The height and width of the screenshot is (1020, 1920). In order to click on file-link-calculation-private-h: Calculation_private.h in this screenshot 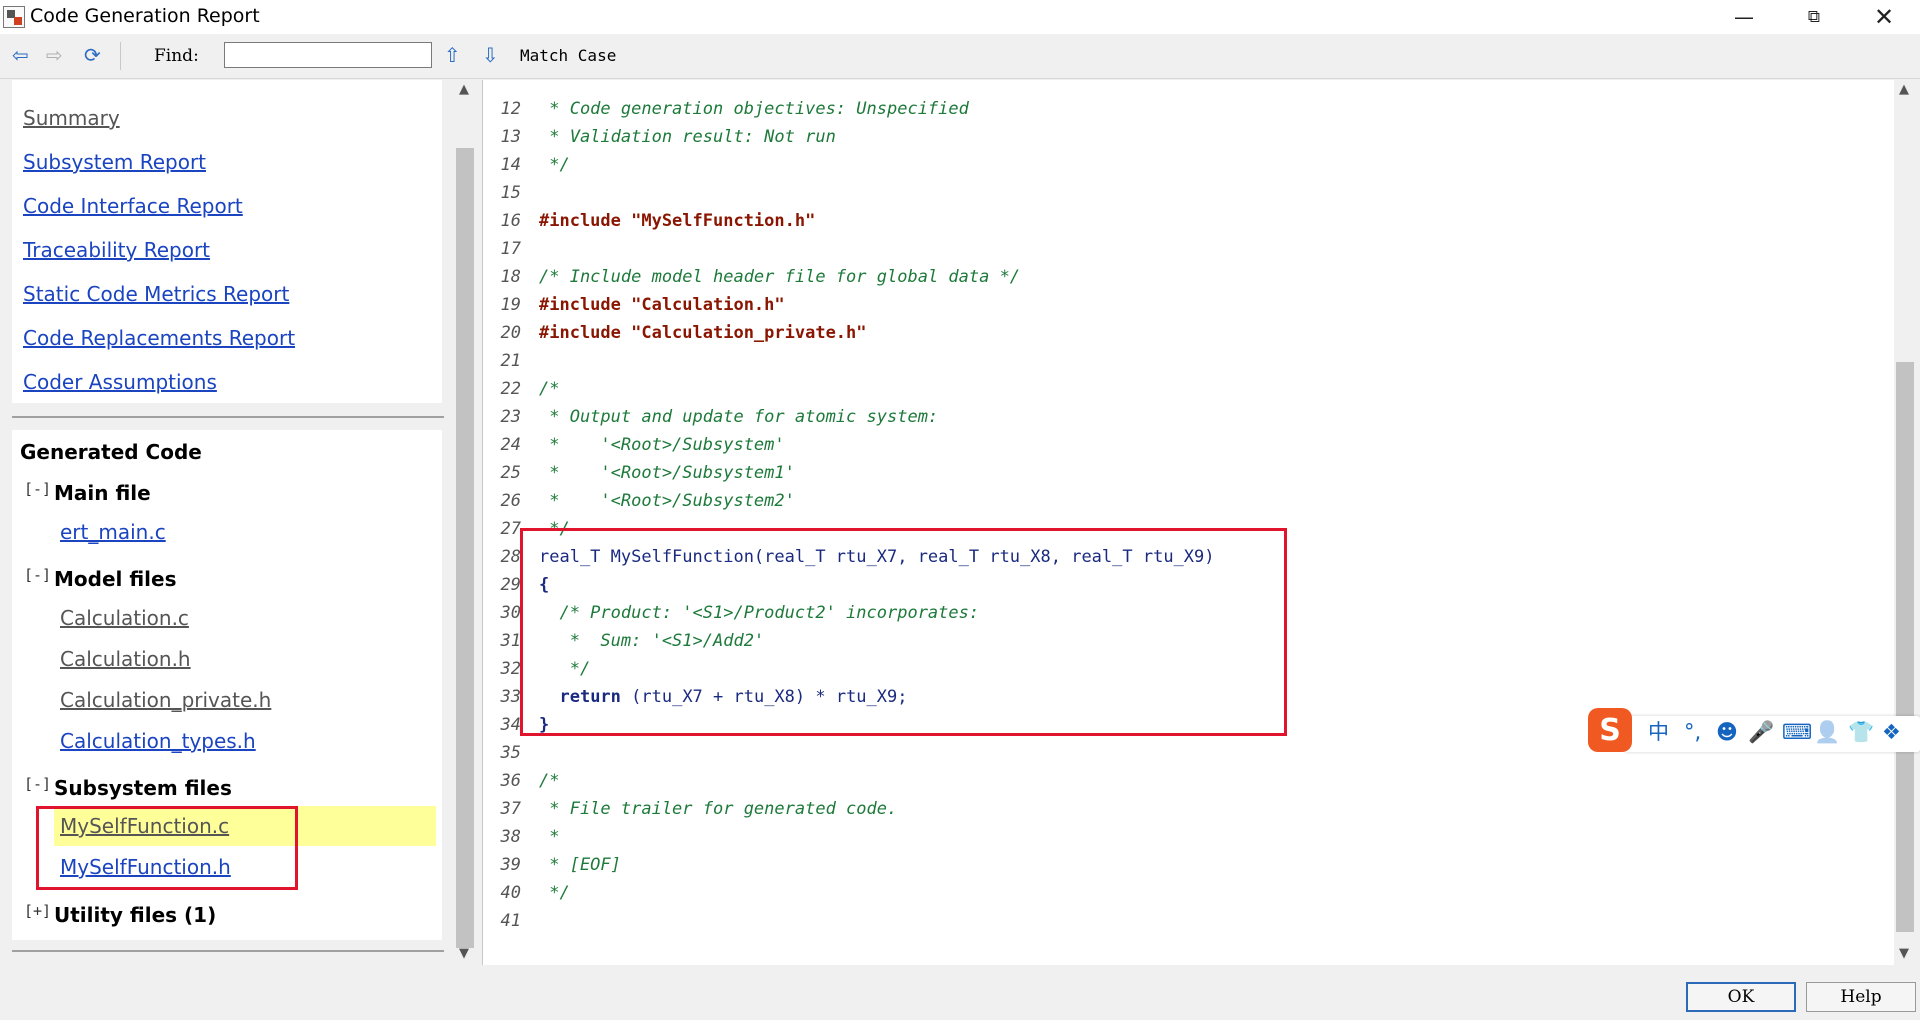, I will do `click(165, 700)`.